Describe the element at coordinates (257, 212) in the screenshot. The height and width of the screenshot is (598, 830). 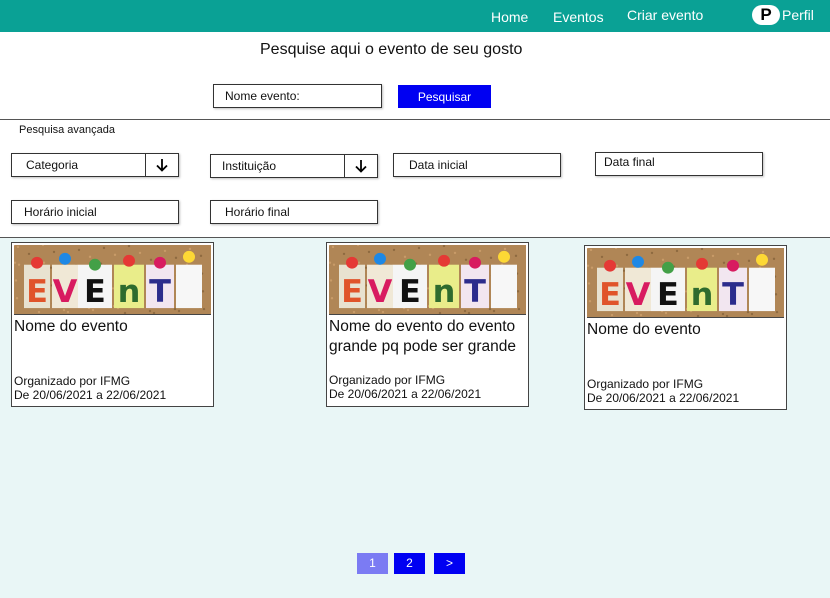
I see `end-time-label: Horário final` at that location.